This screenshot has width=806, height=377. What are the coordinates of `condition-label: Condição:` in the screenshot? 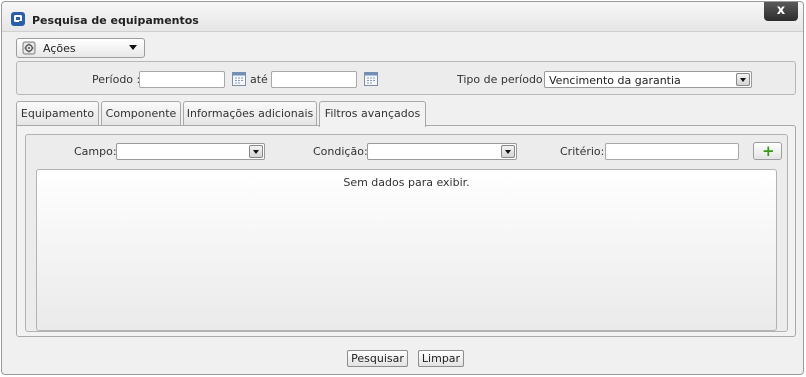 It's located at (340, 151).